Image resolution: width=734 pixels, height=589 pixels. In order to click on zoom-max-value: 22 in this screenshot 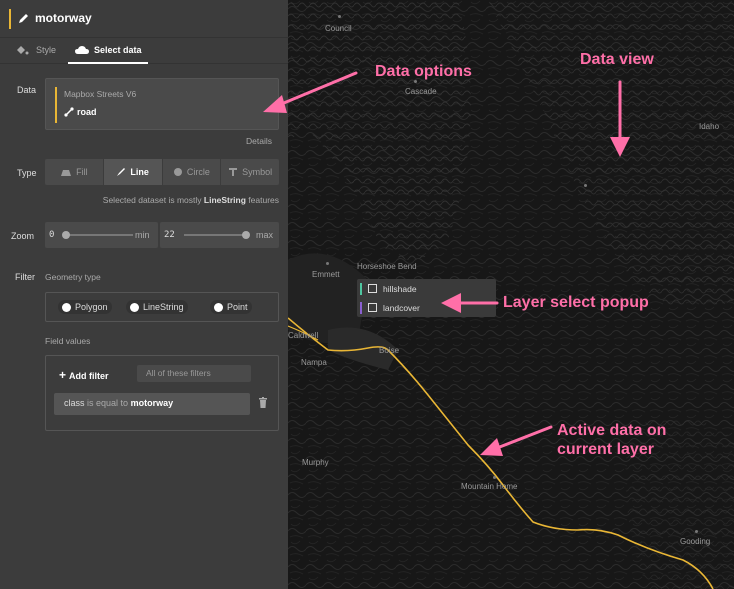, I will do `click(169, 235)`.